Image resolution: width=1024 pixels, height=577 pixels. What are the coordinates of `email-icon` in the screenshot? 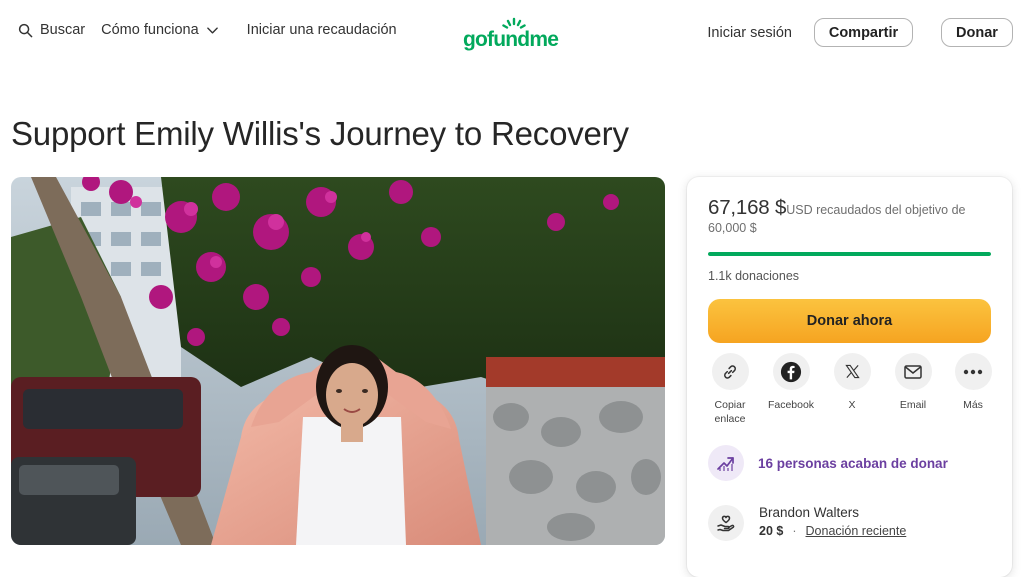 It's located at (913, 371).